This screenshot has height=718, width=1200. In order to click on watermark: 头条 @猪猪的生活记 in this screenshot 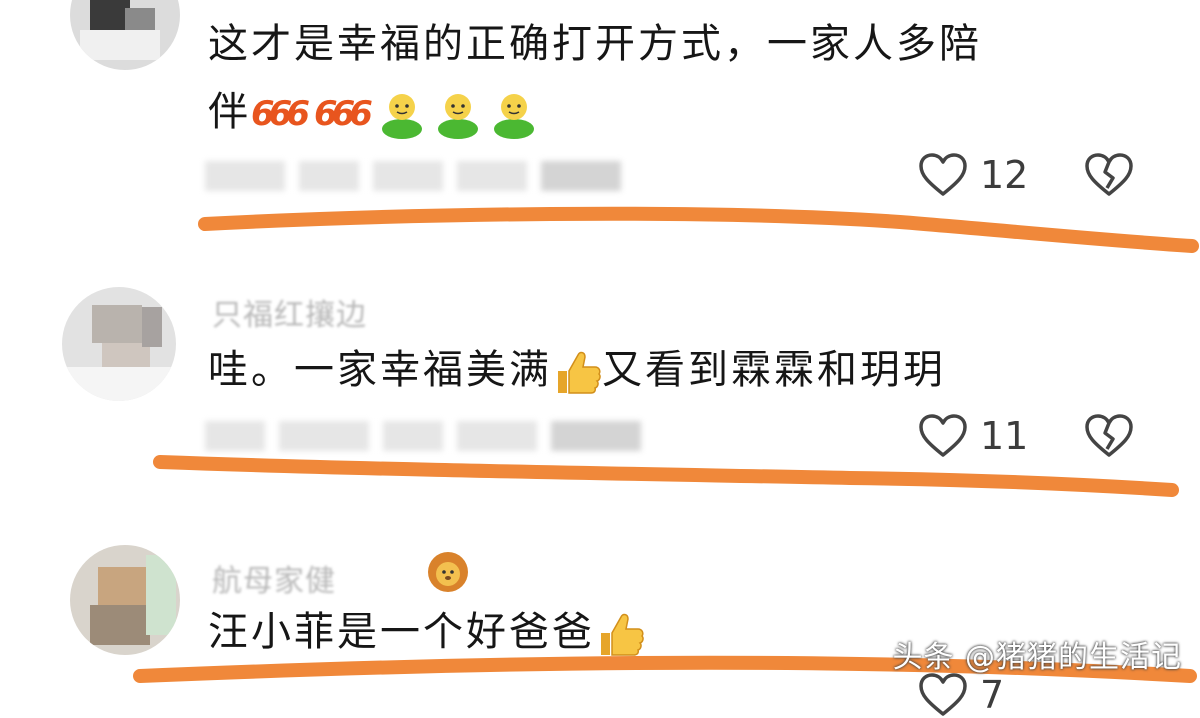, I will do `click(1037, 657)`.